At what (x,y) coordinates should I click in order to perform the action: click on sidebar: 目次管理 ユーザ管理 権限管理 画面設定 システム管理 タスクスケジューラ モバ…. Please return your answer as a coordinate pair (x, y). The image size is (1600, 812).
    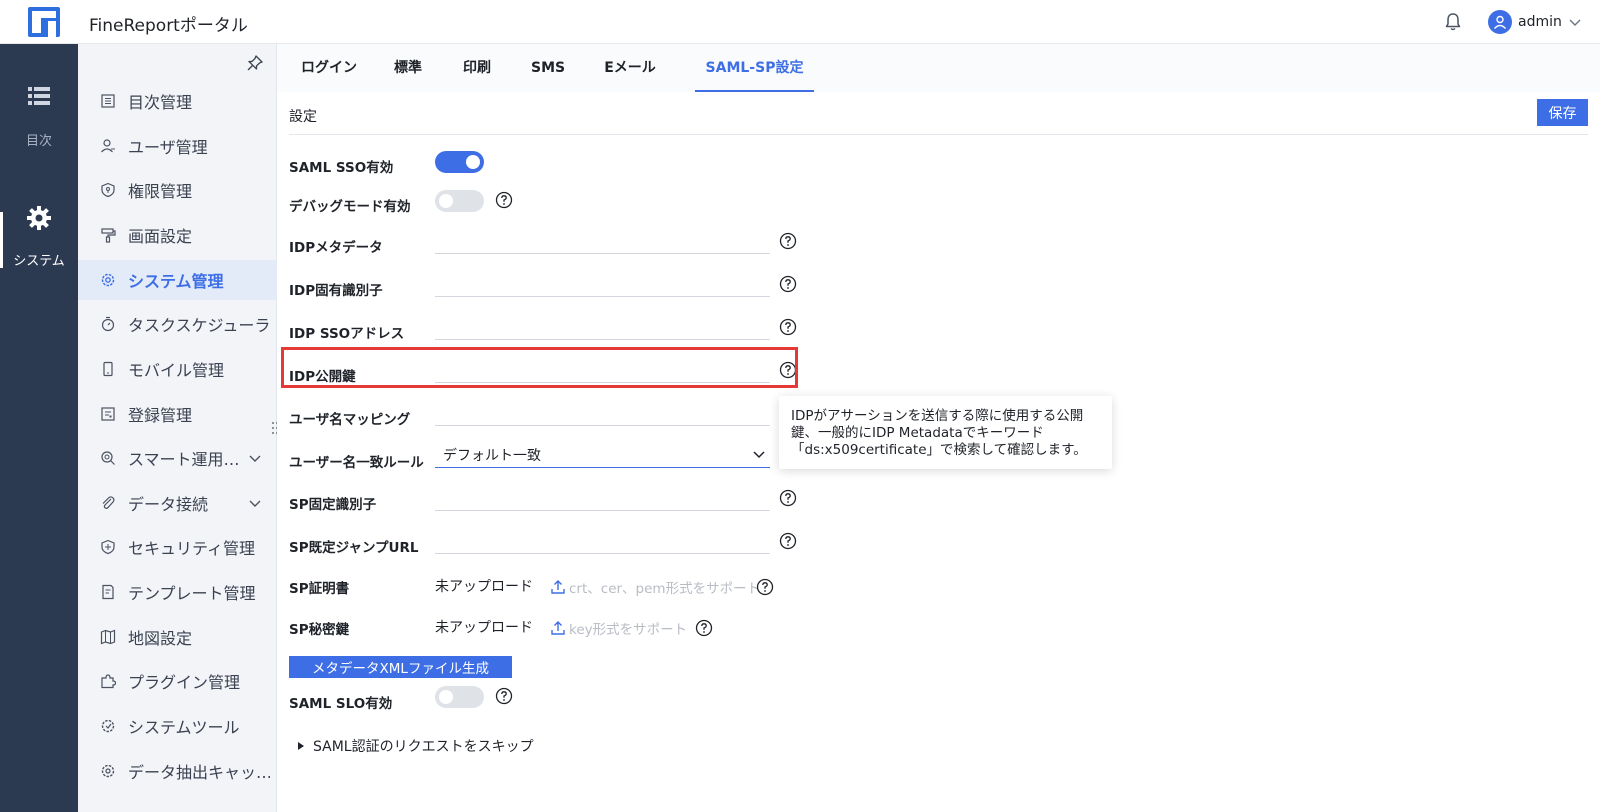
    Looking at the image, I should click on (177, 428).